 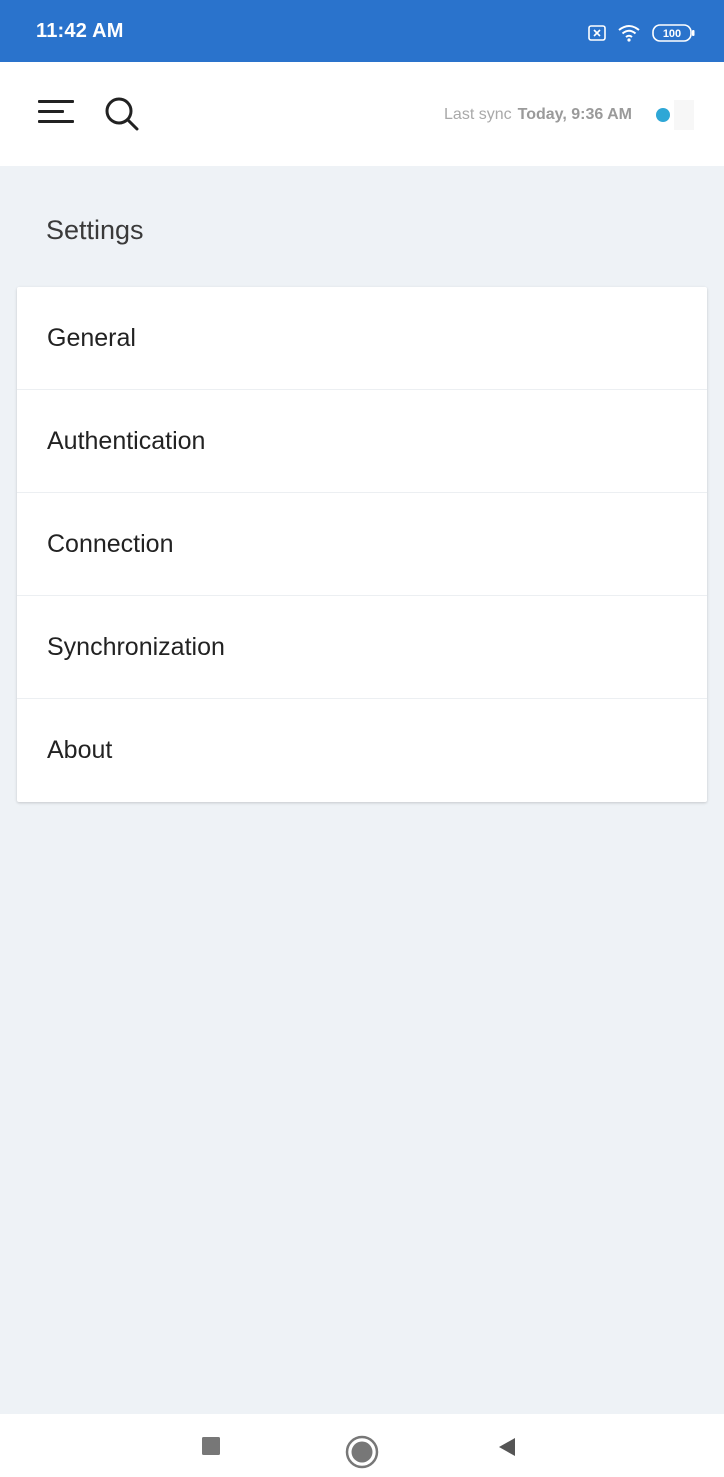 What do you see at coordinates (663, 115) in the screenshot?
I see `sync-status-dot-icon` at bounding box center [663, 115].